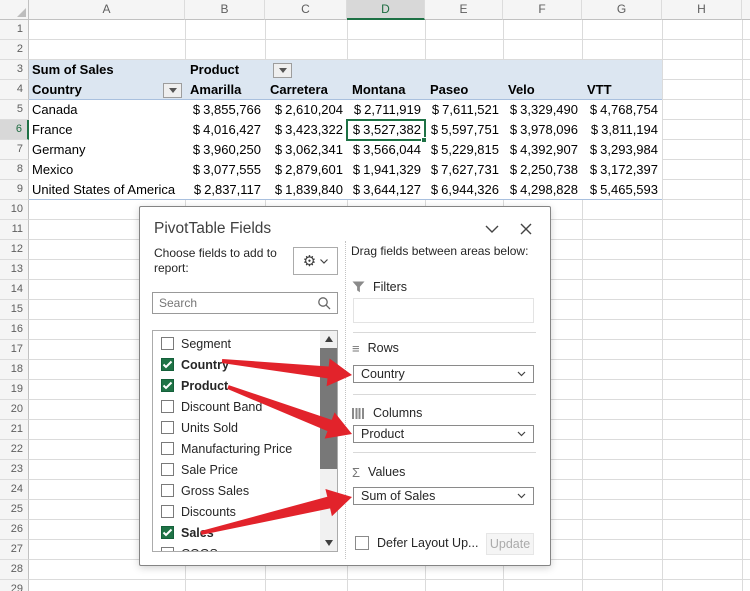 The height and width of the screenshot is (591, 750). Describe the element at coordinates (14, 370) in the screenshot. I see `row-header: 18` at that location.